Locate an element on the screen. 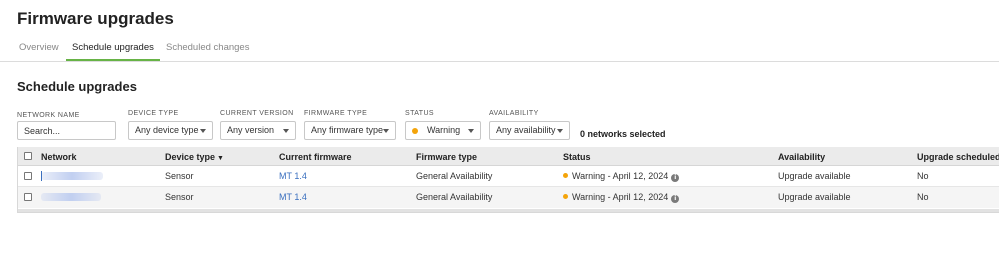 The width and height of the screenshot is (999, 269). tab-schedule-upgrades: Schedule upgrades is located at coordinates (113, 47).